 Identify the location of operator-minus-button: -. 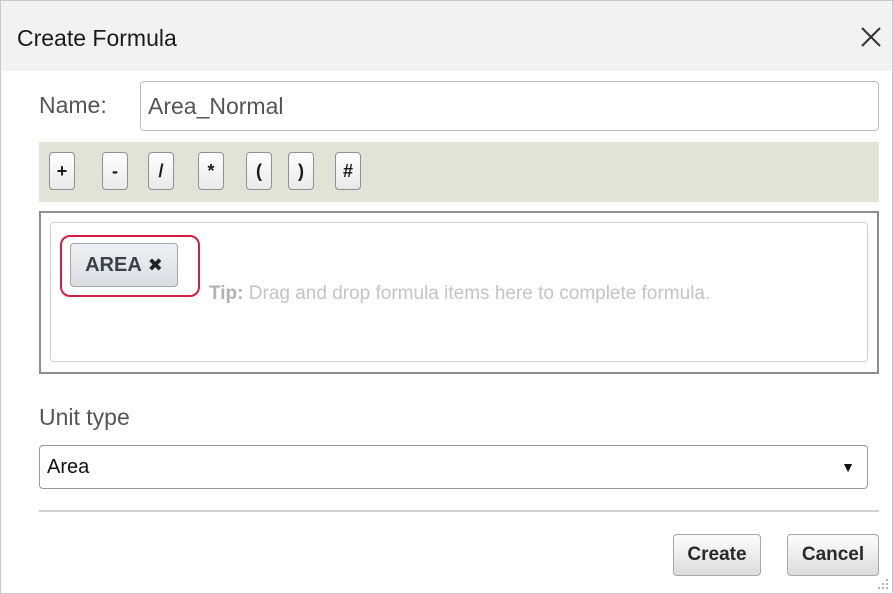
(115, 171).